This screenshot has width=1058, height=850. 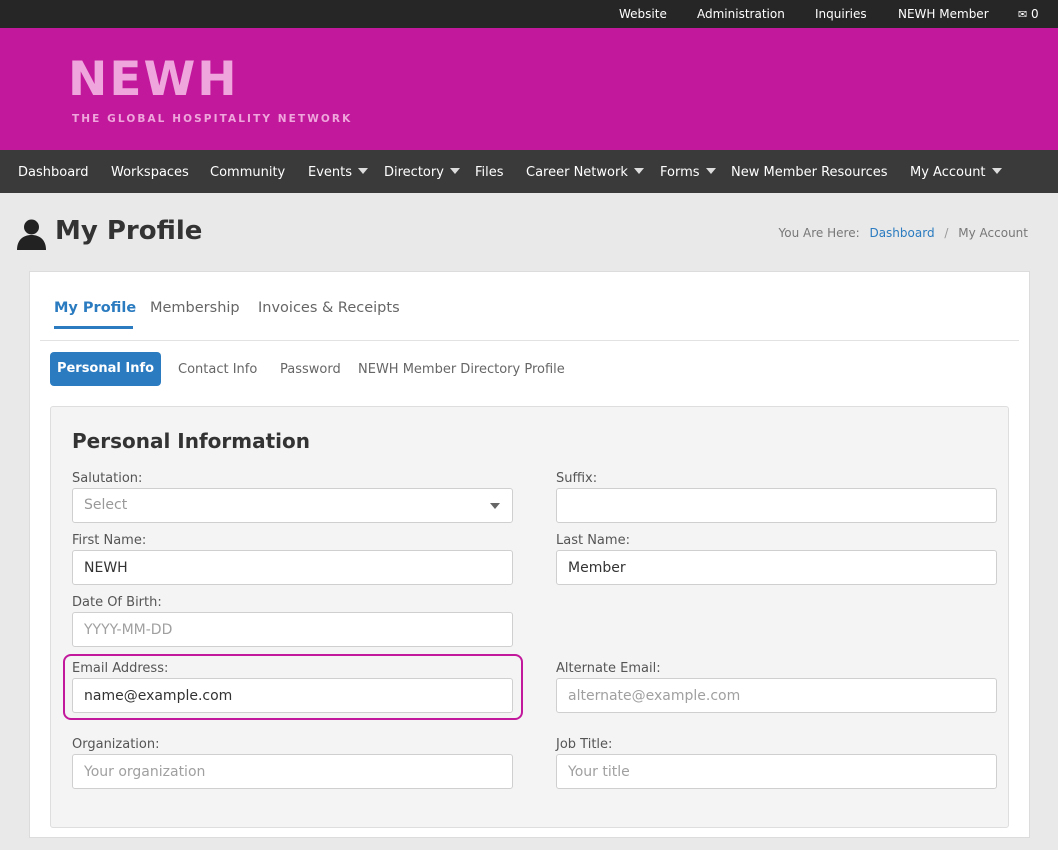 What do you see at coordinates (31, 234) in the screenshot?
I see `person-icon` at bounding box center [31, 234].